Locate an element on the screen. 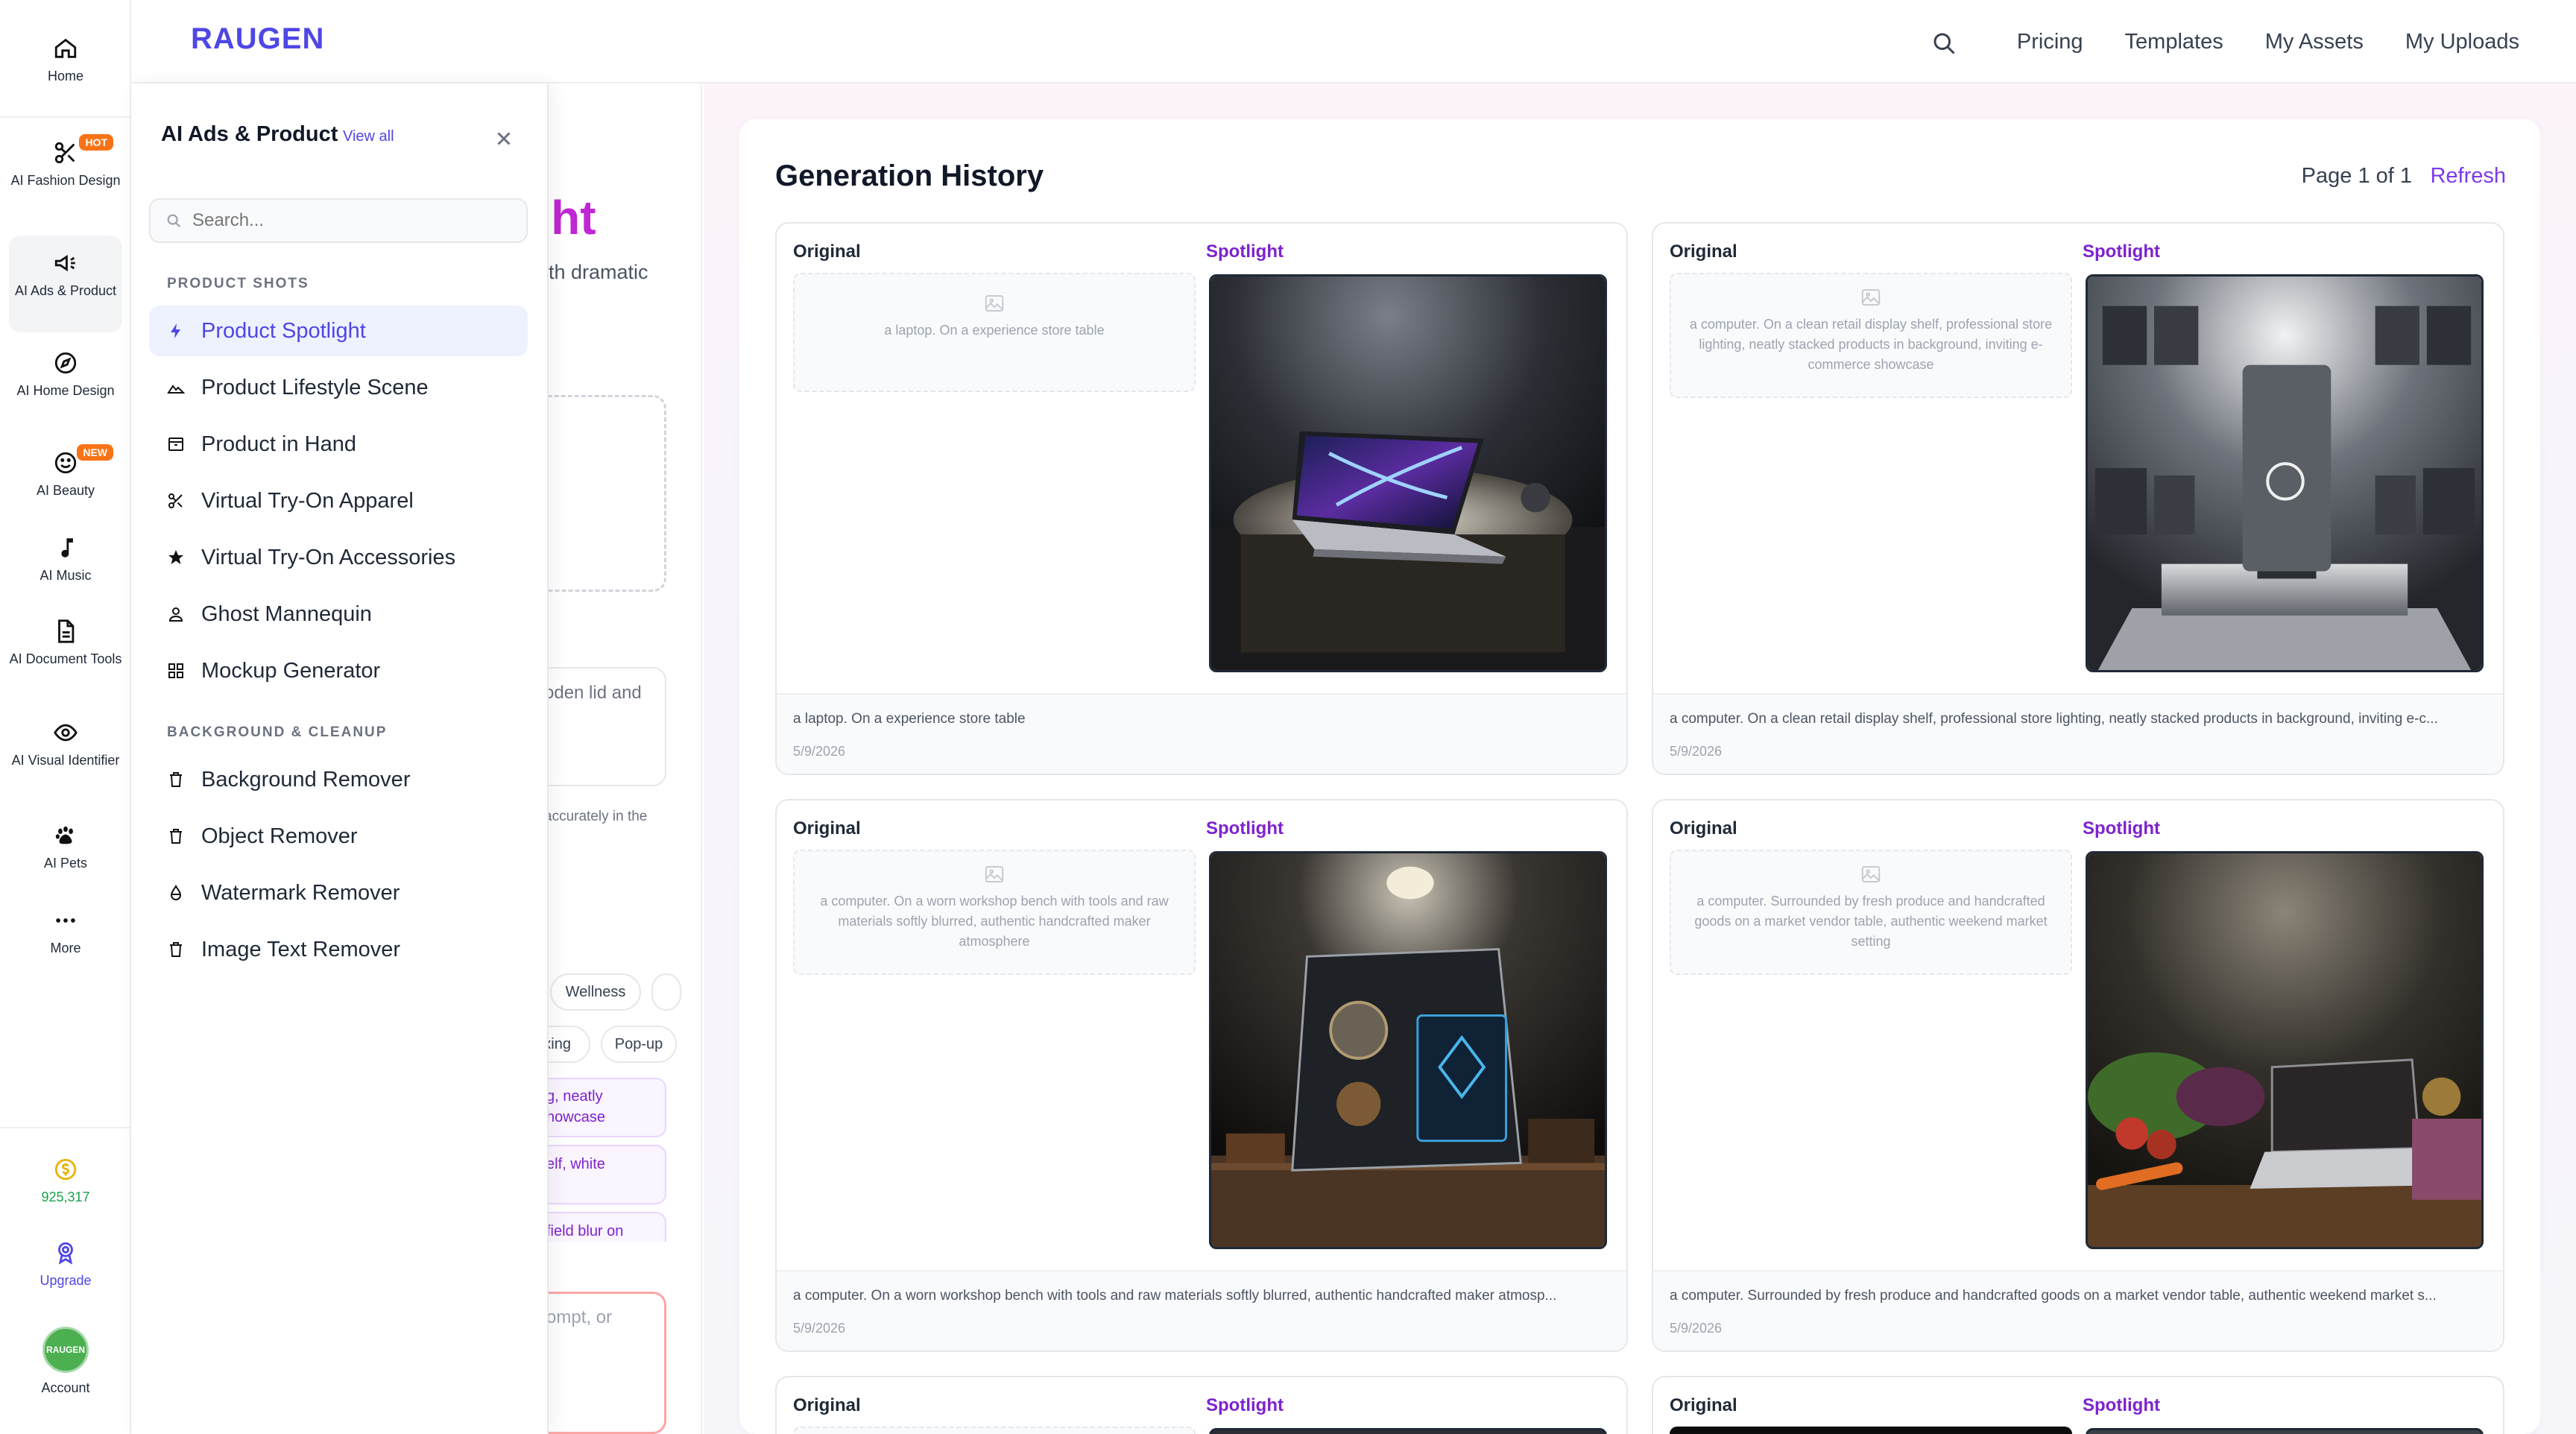 The width and height of the screenshot is (2576, 1434). award-icon is located at coordinates (65, 1253).